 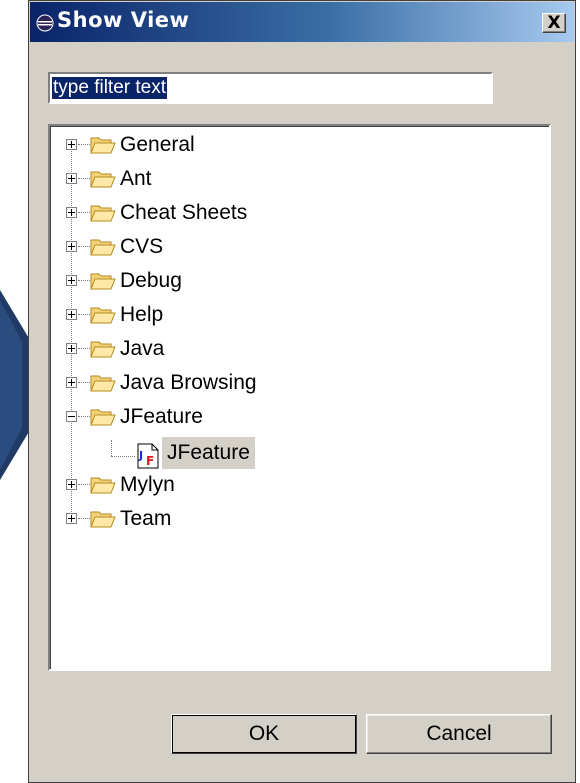 I want to click on tree-item-folder: Cheat Sheets, so click(x=299, y=213).